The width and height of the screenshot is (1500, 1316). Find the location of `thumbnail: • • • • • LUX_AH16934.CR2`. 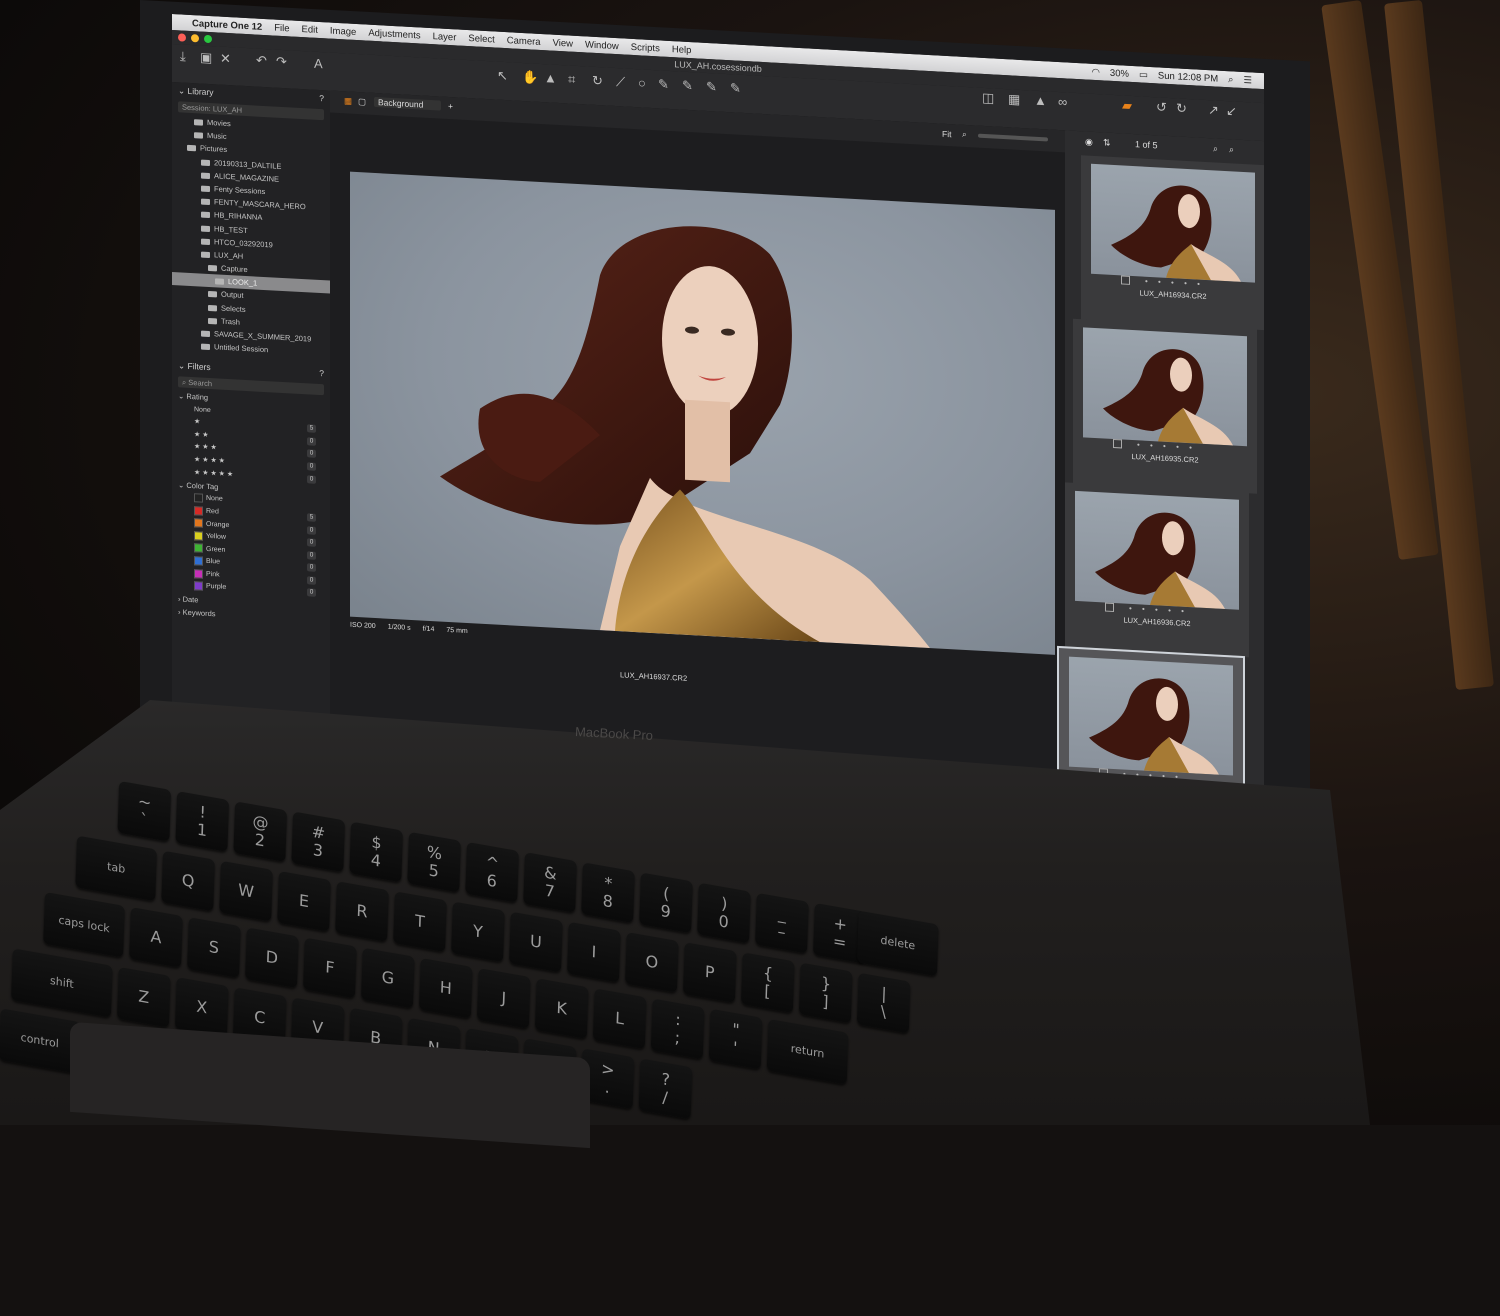

thumbnail: • • • • • LUX_AH16934.CR2 is located at coordinates (1172, 243).